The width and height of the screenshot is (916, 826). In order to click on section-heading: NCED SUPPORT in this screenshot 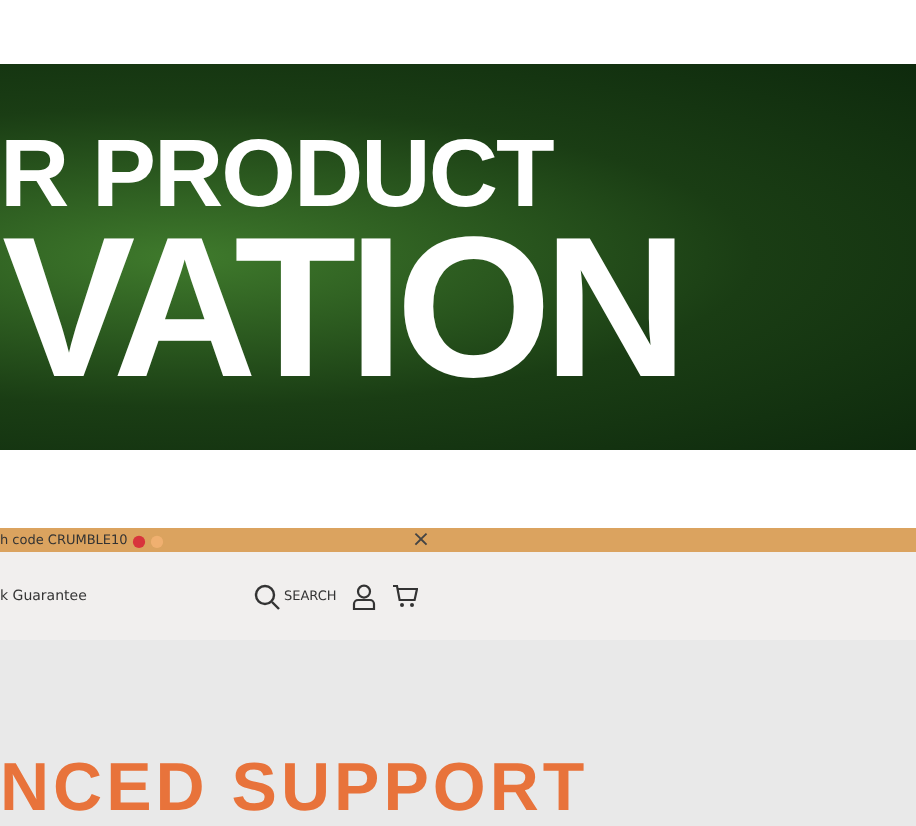, I will do `click(295, 788)`.